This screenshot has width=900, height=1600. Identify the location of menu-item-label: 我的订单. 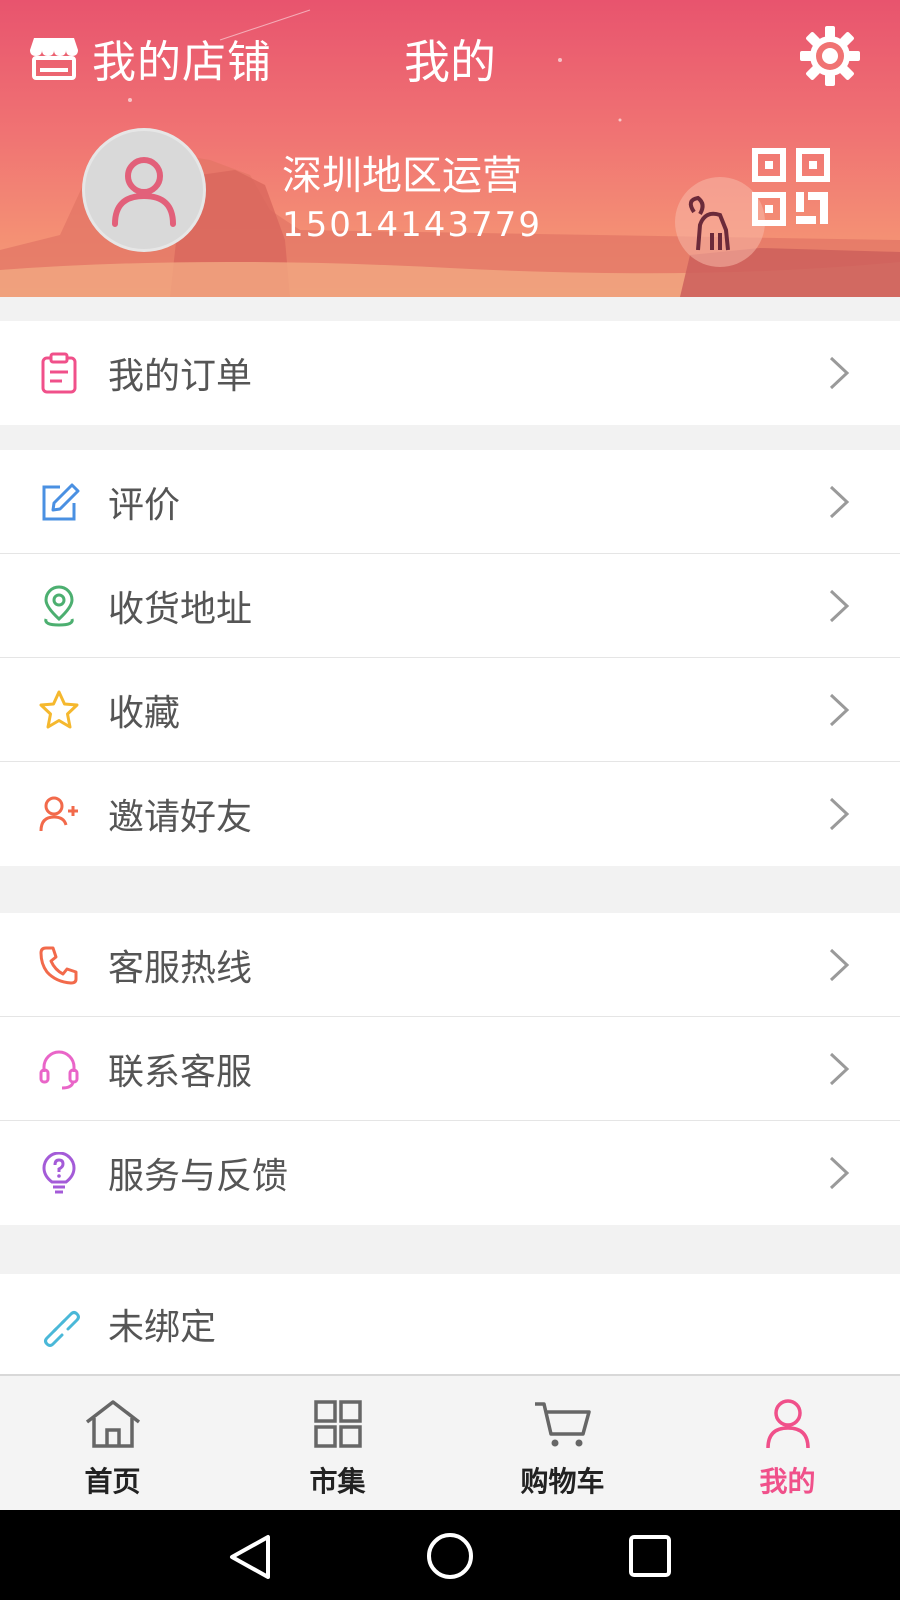
(180, 376).